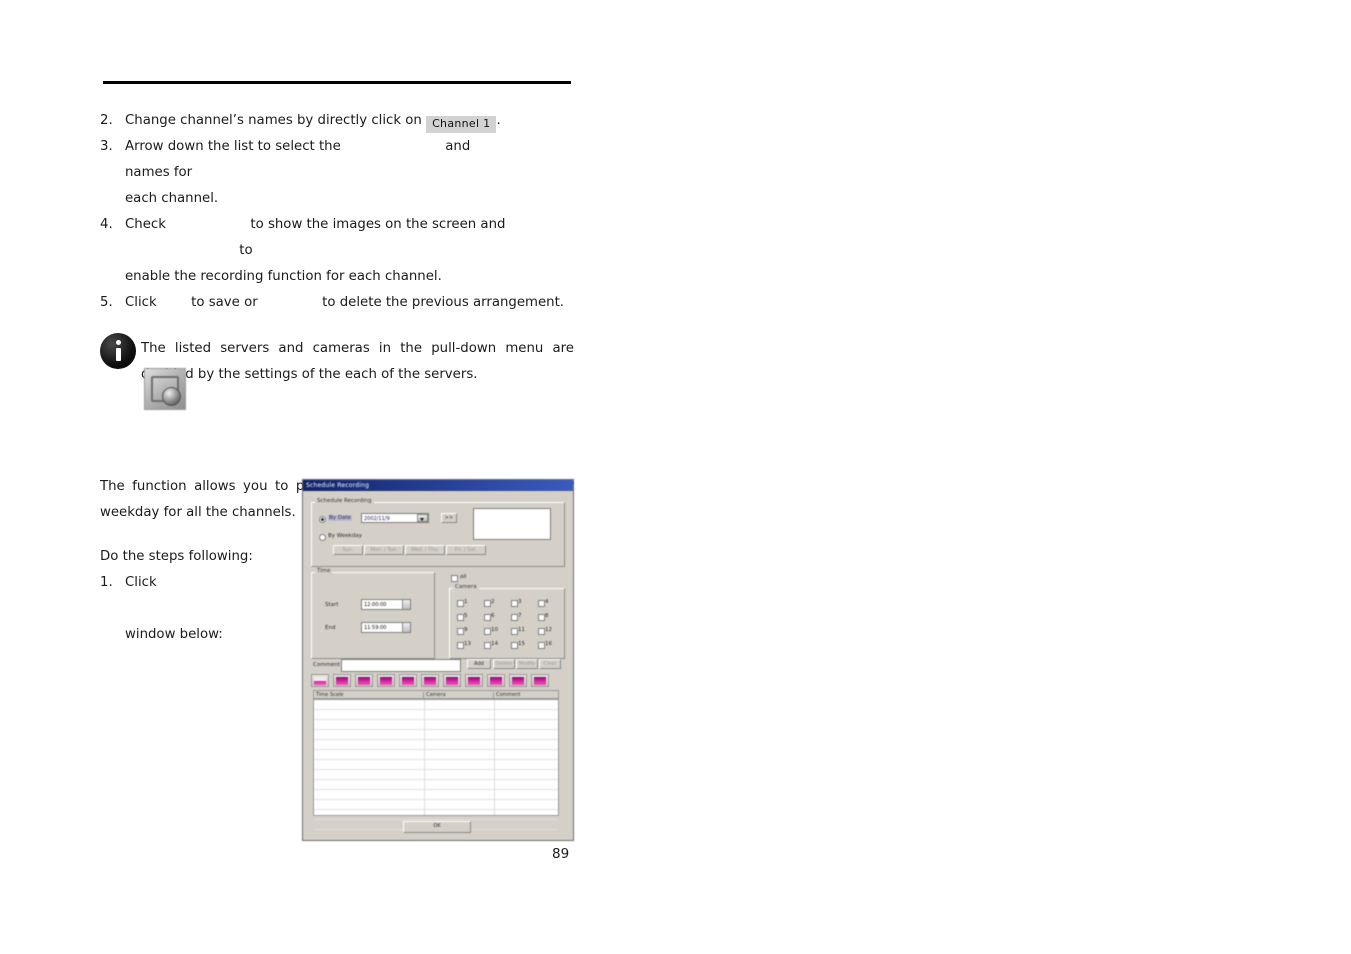  Describe the element at coordinates (174, 634) in the screenshot. I see `step1-text-c: window below:` at that location.